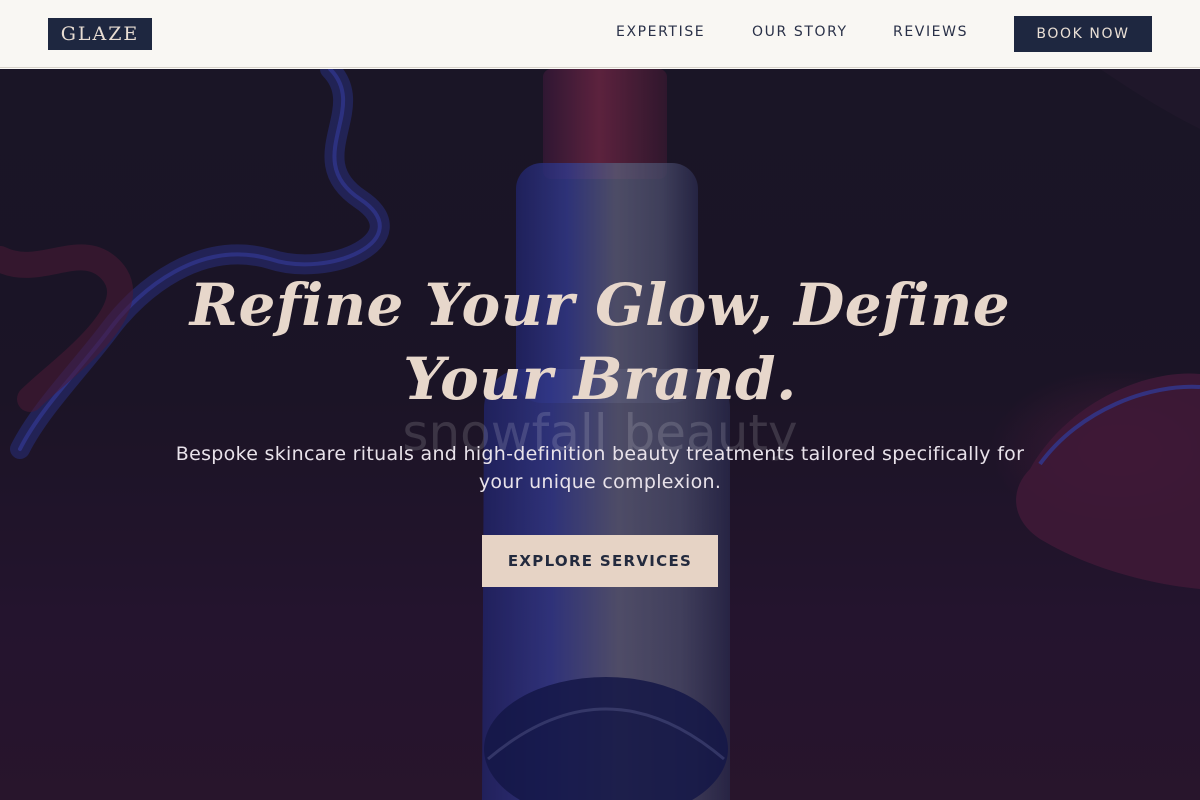 The width and height of the screenshot is (1200, 800). I want to click on explore-services-button: EXPLORE SERVICES, so click(600, 561).